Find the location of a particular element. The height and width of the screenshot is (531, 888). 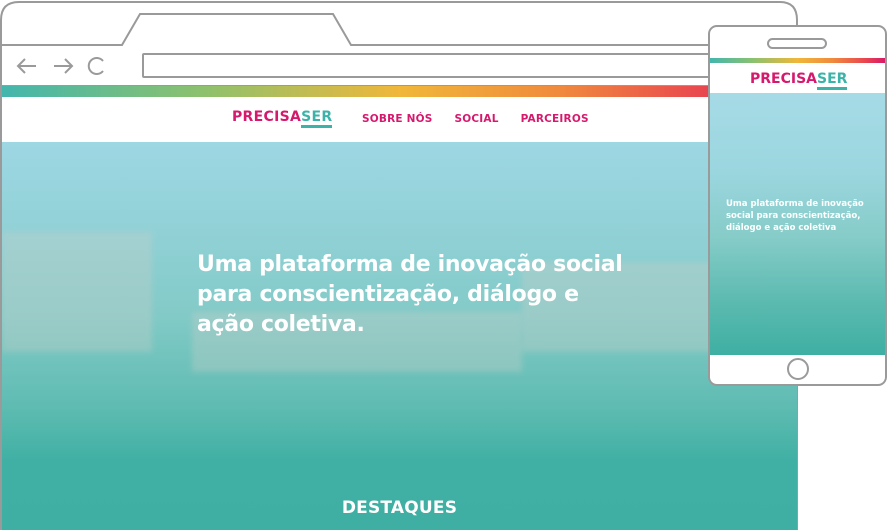

phone-home-button is located at coordinates (798, 369).